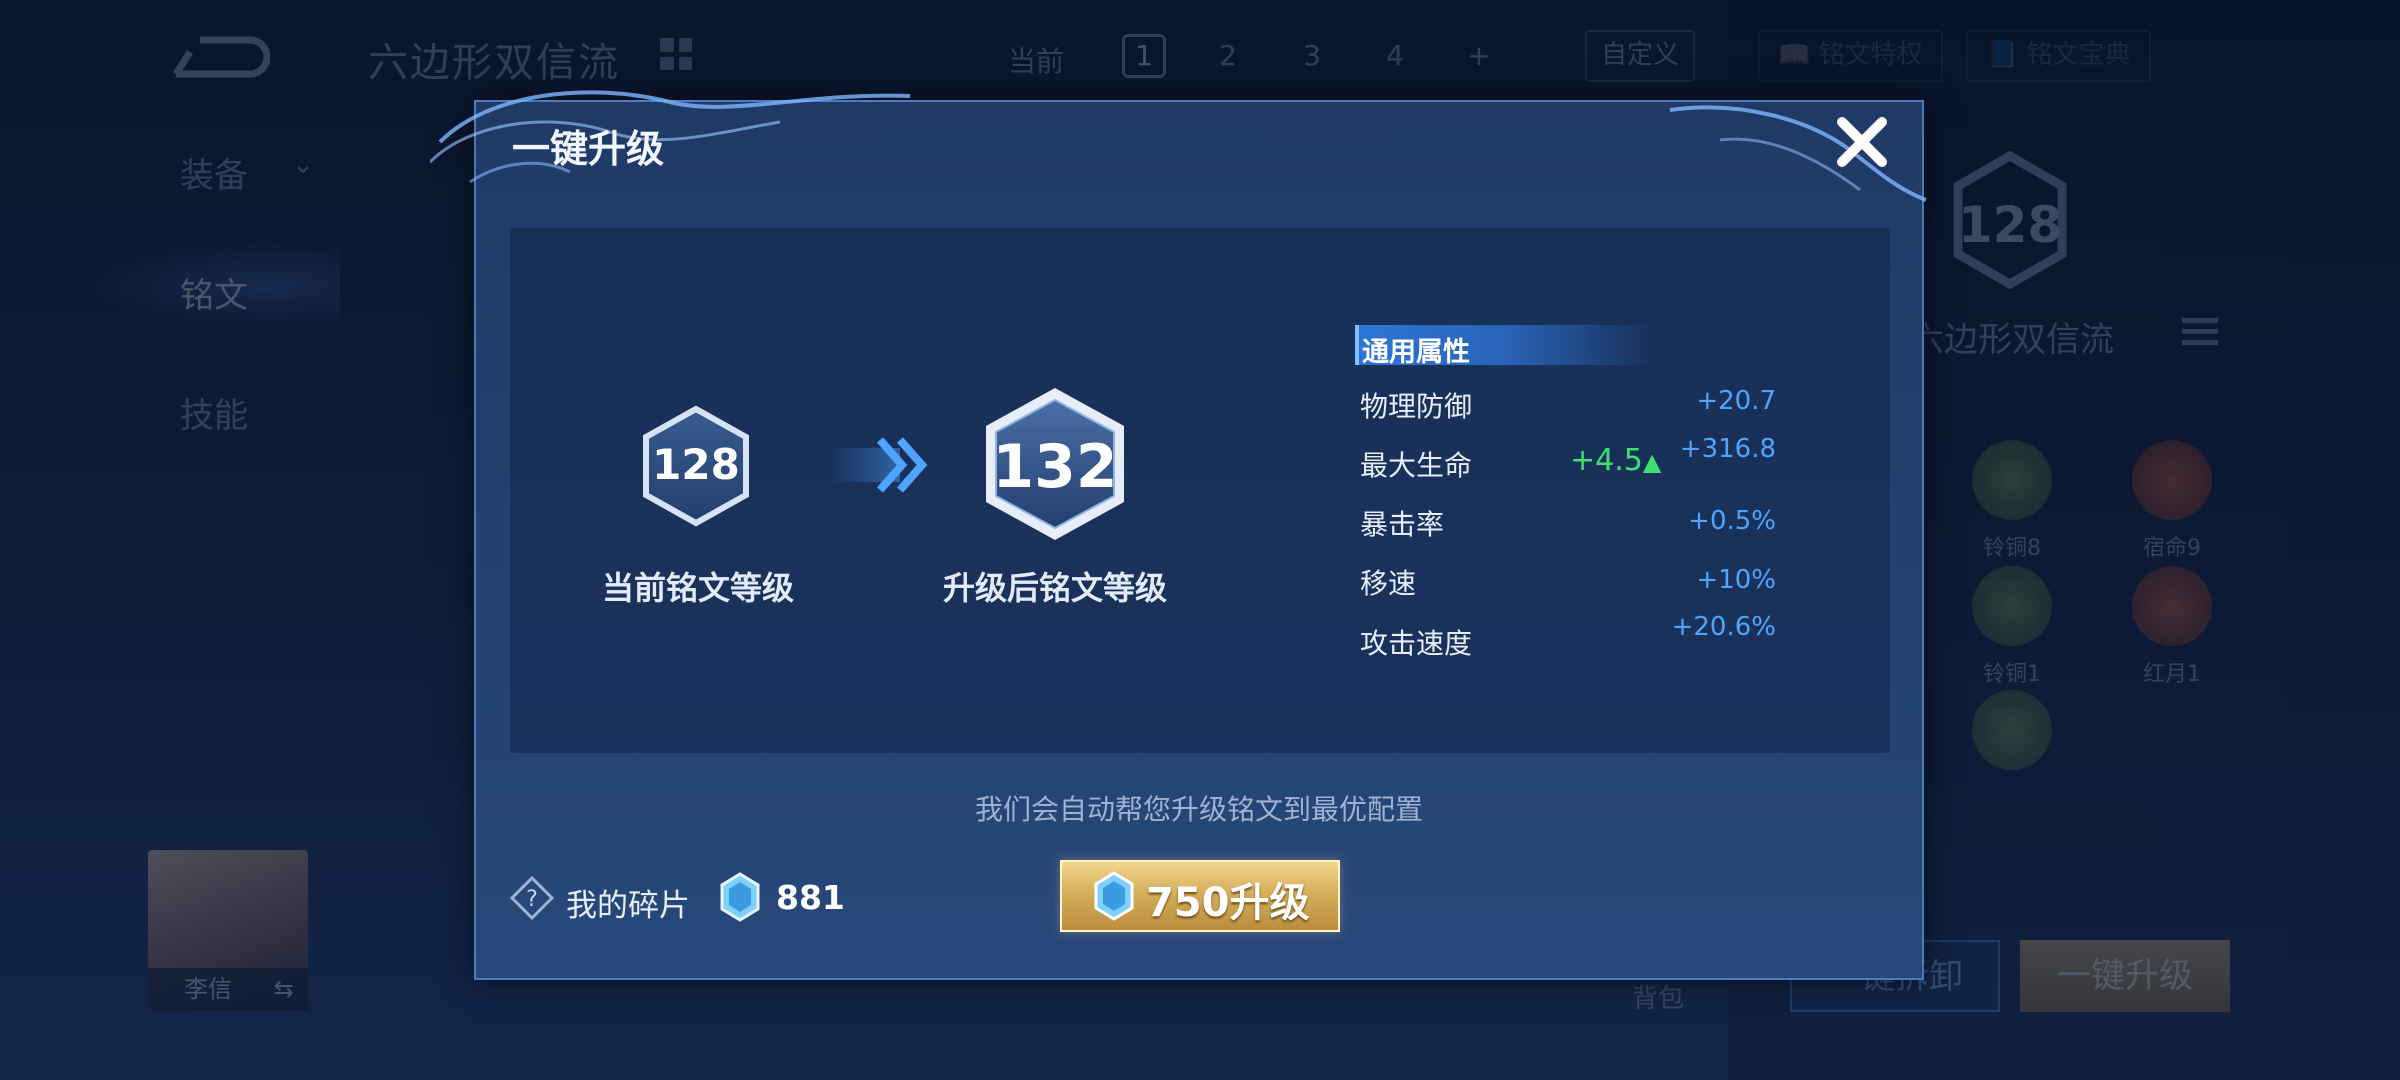 The image size is (2400, 1080). Describe the element at coordinates (879, 465) in the screenshot. I see `double-arrow-right-icon` at that location.